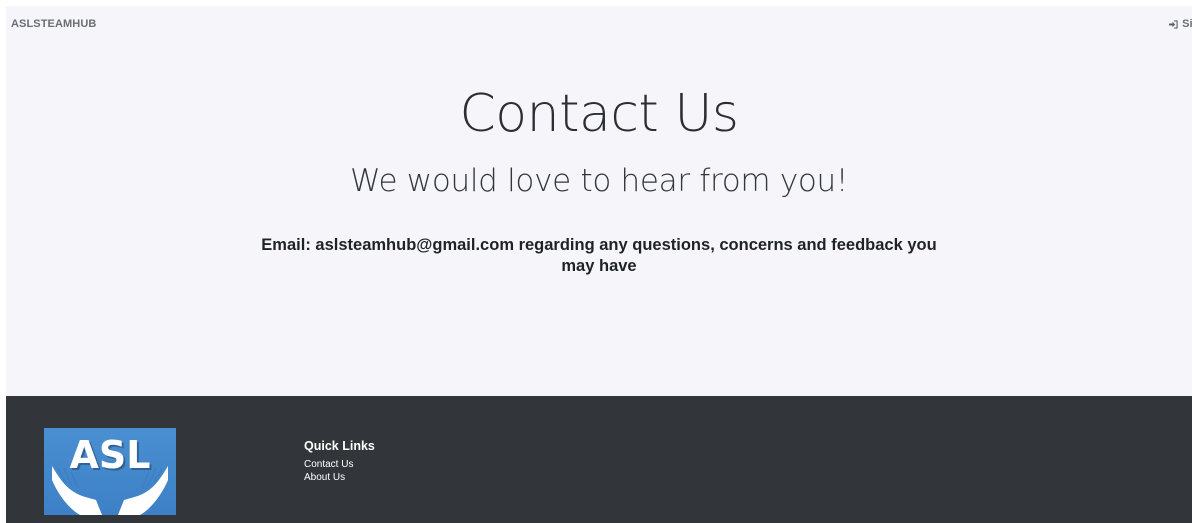 The height and width of the screenshot is (523, 1192). What do you see at coordinates (339, 477) in the screenshot?
I see `footer-link-about-us: About Us` at bounding box center [339, 477].